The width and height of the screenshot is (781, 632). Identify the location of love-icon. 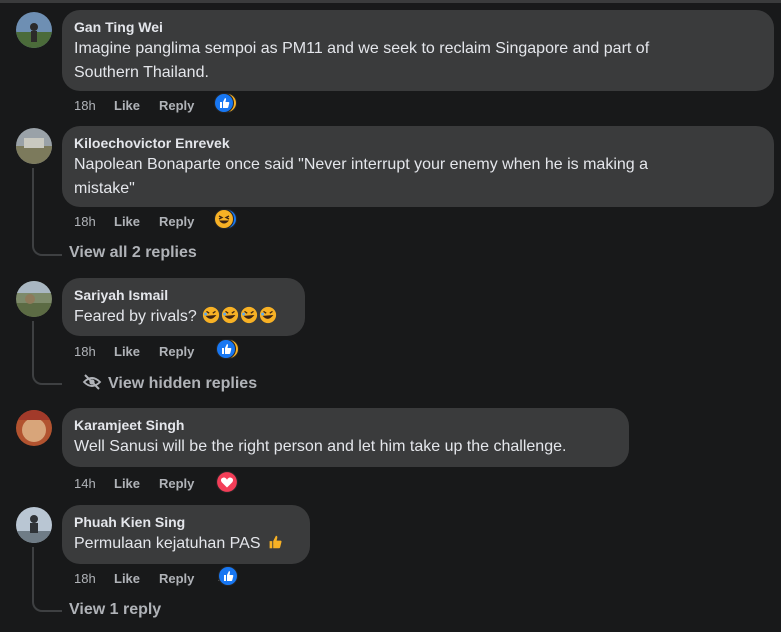
(227, 482).